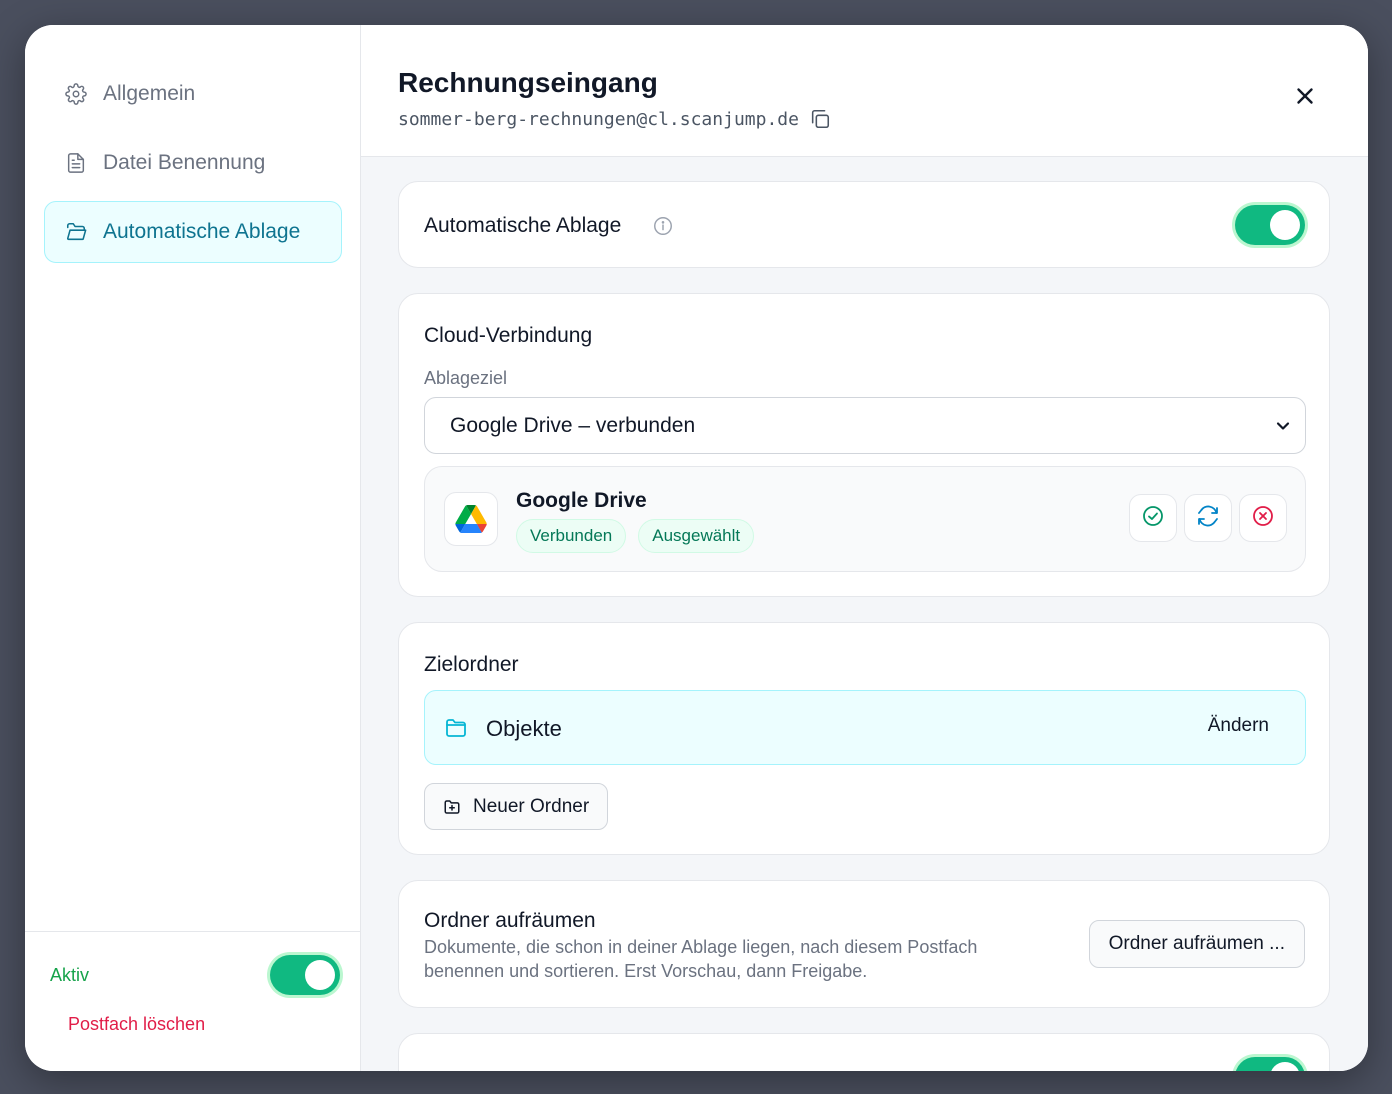 Image resolution: width=1392 pixels, height=1094 pixels. I want to click on email-row: sommer-berg-rechnungen@cl.scanjump.de, so click(614, 119).